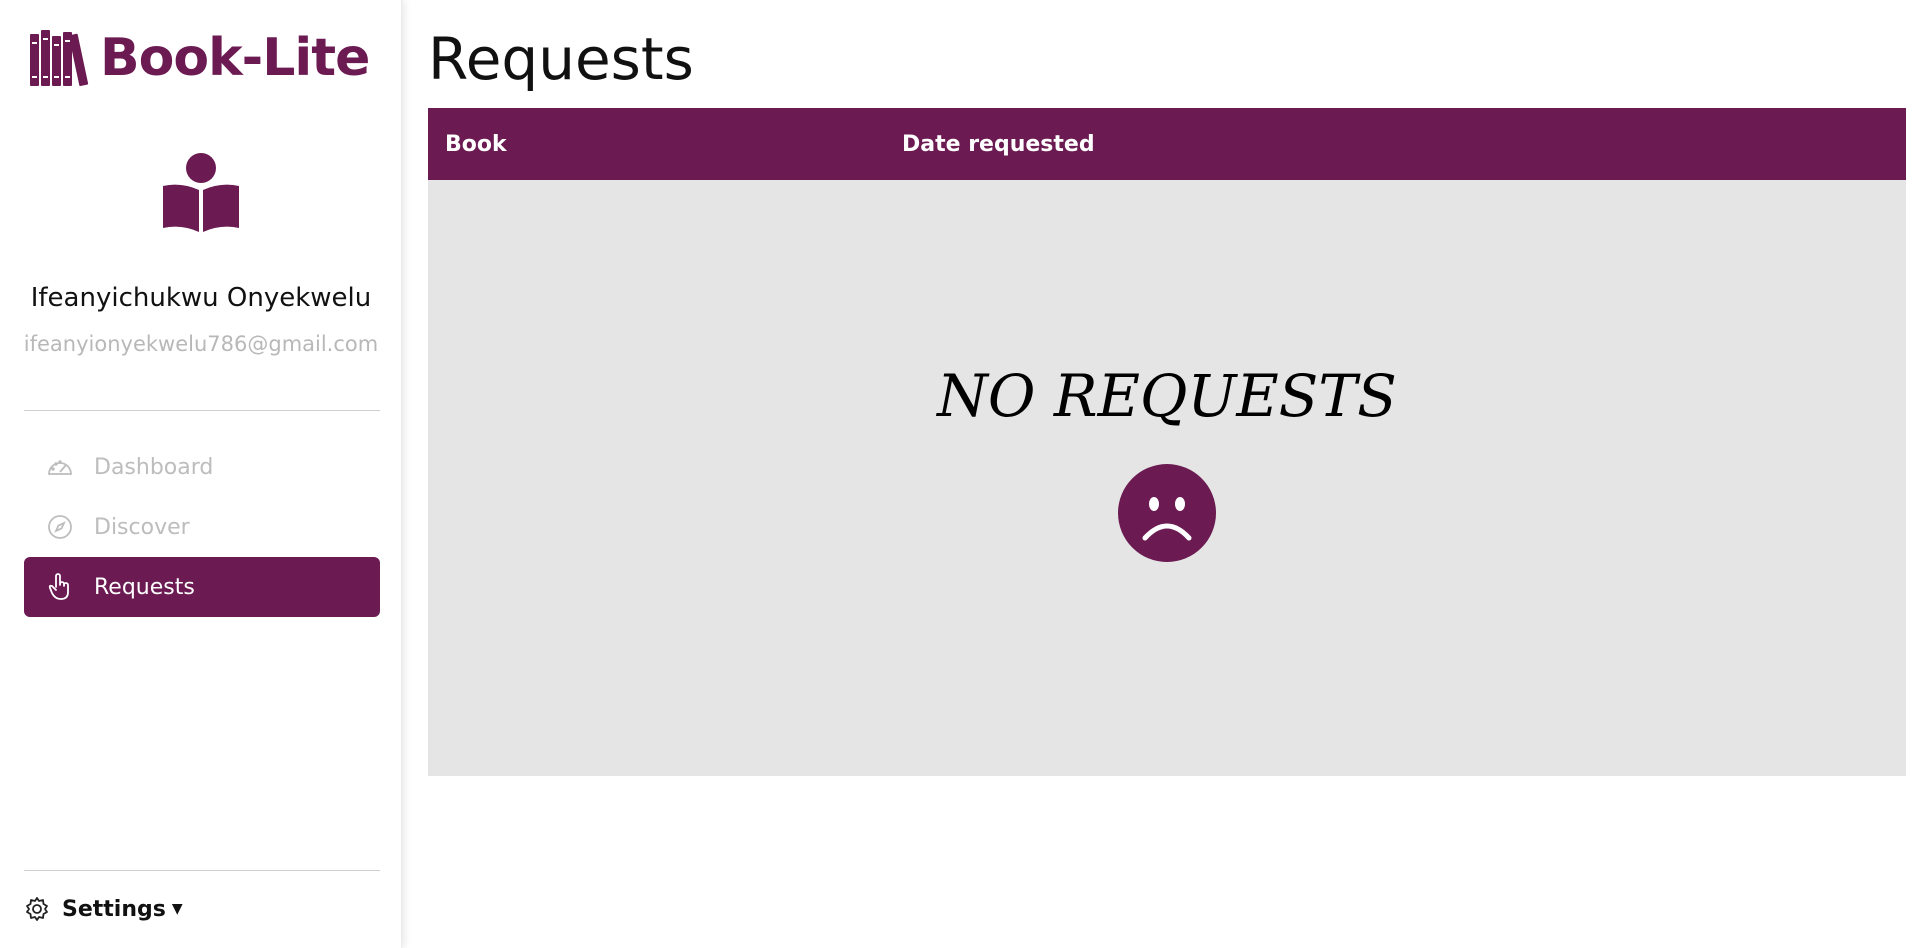 Image resolution: width=1920 pixels, height=948 pixels. Describe the element at coordinates (60, 527) in the screenshot. I see `compass-icon` at that location.